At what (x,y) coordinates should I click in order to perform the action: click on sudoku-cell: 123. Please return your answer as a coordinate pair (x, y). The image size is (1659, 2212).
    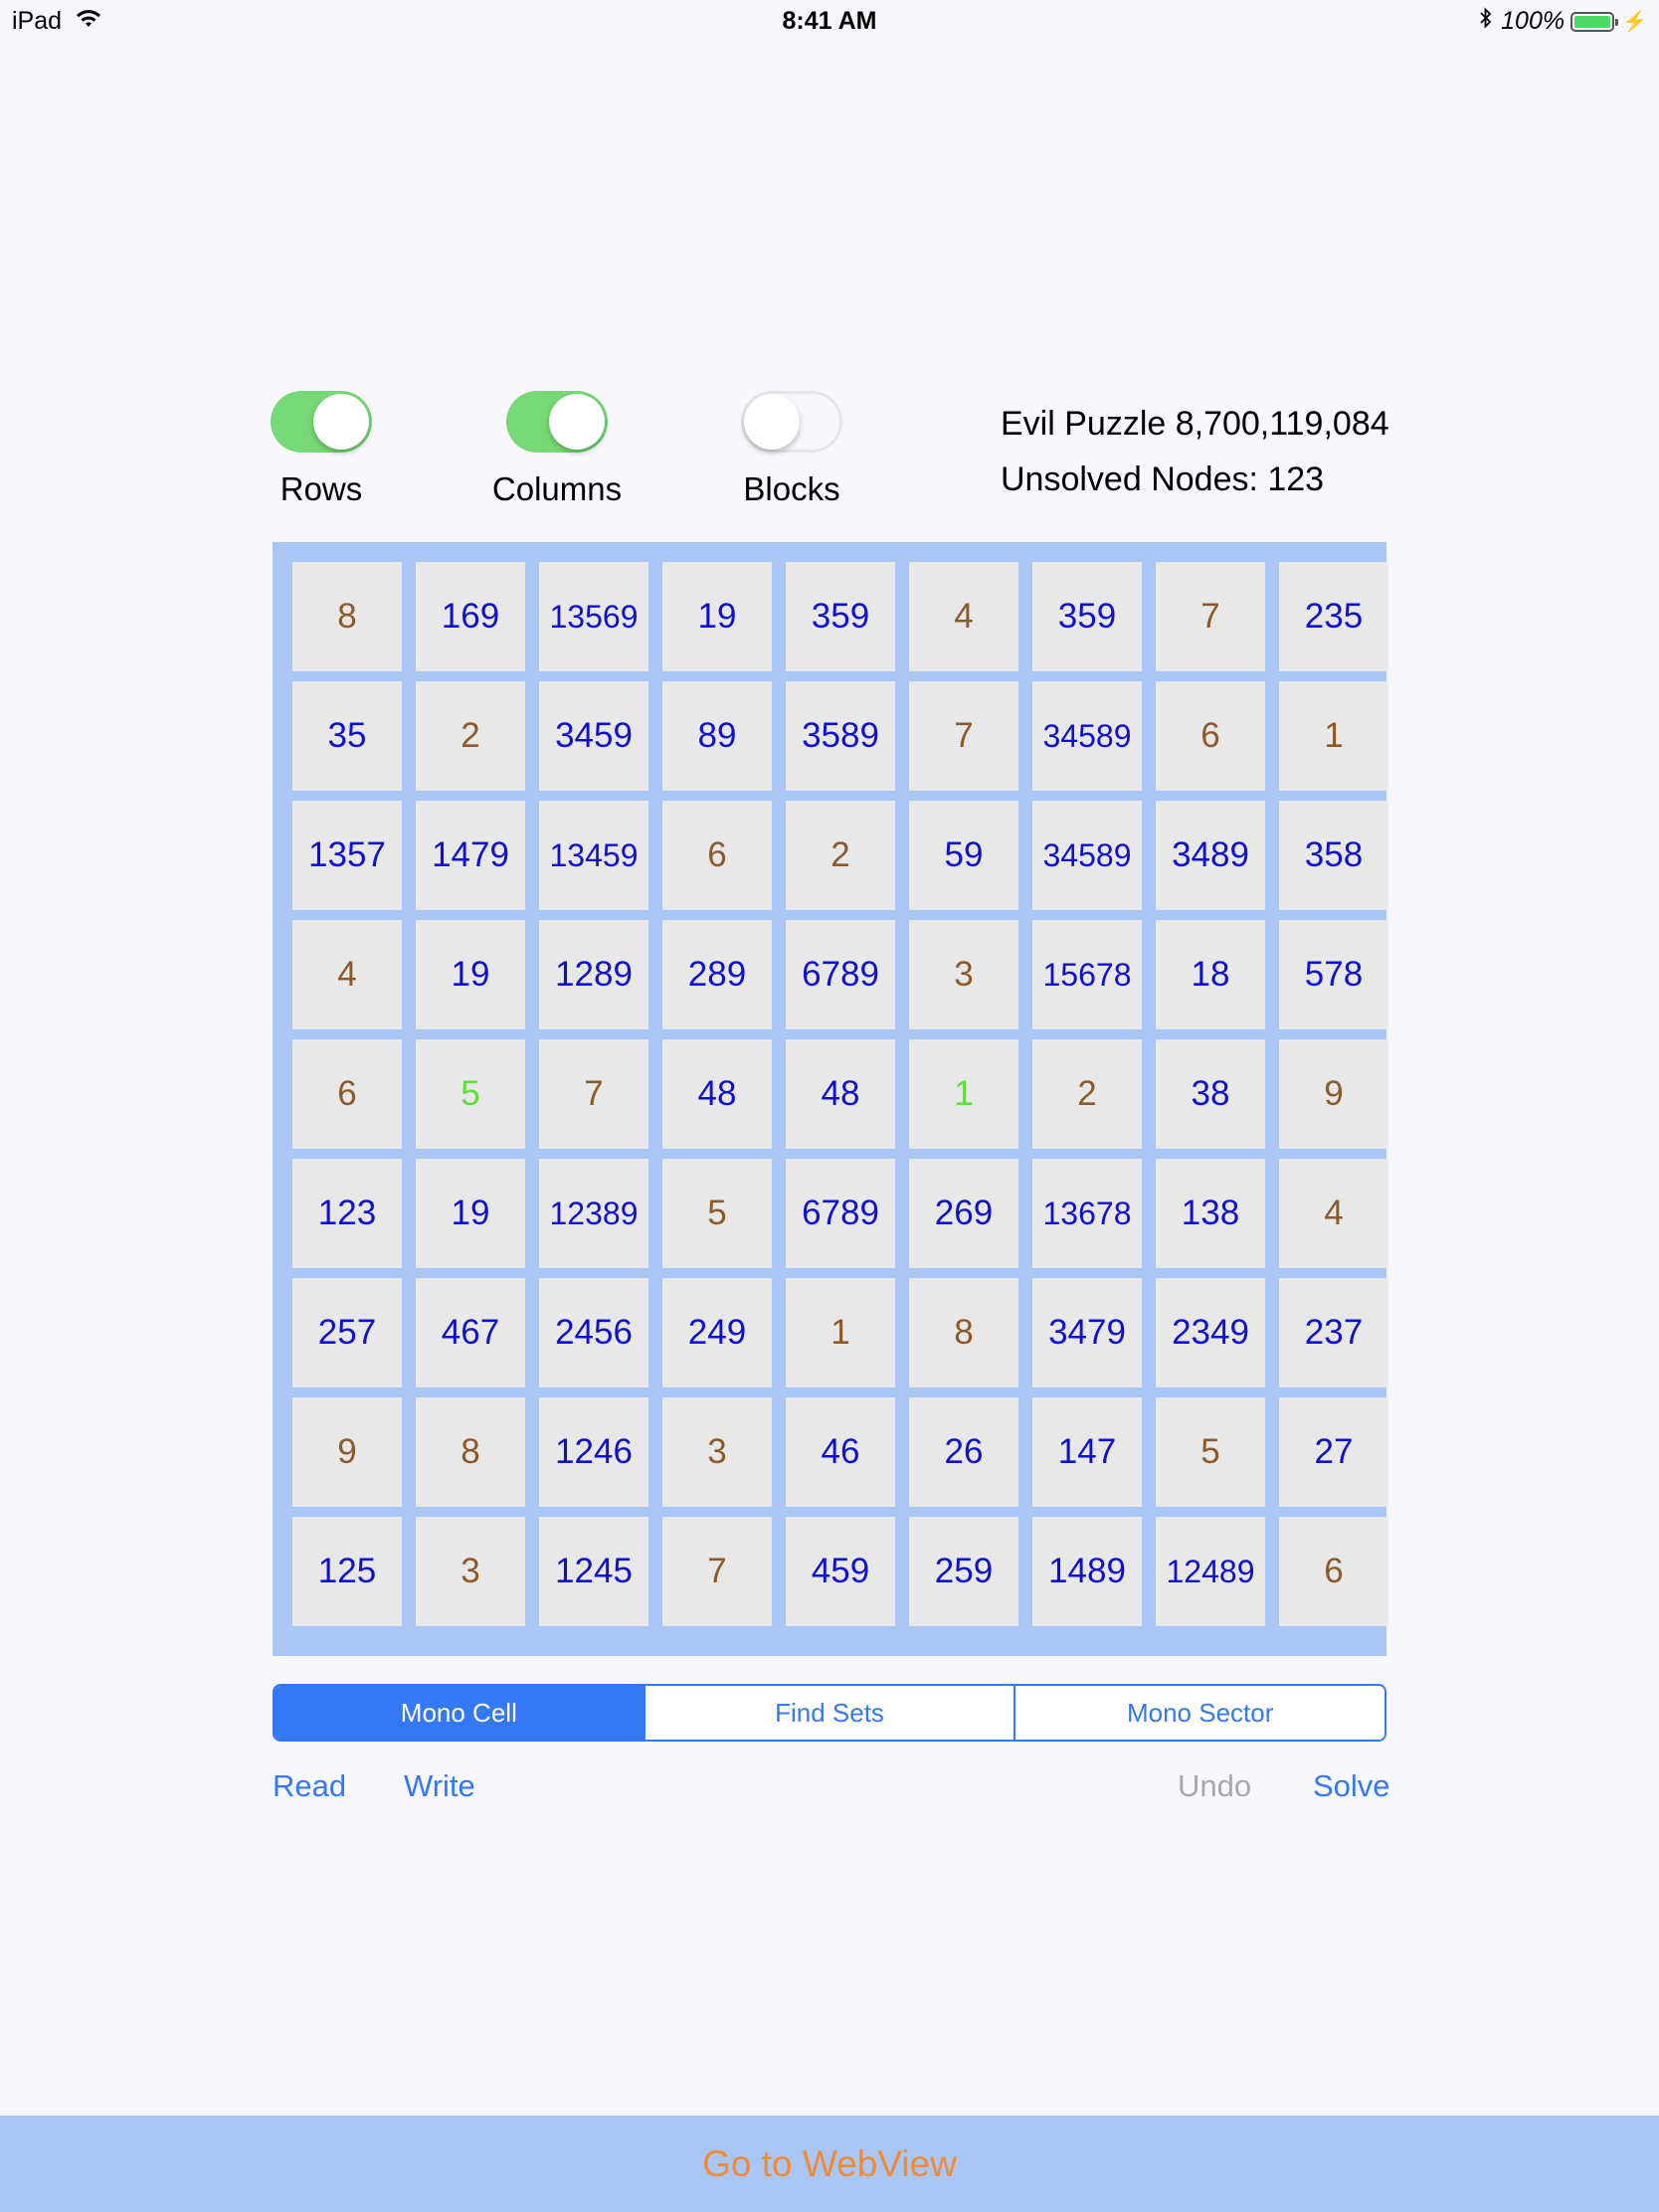
    Looking at the image, I should click on (347, 1213).